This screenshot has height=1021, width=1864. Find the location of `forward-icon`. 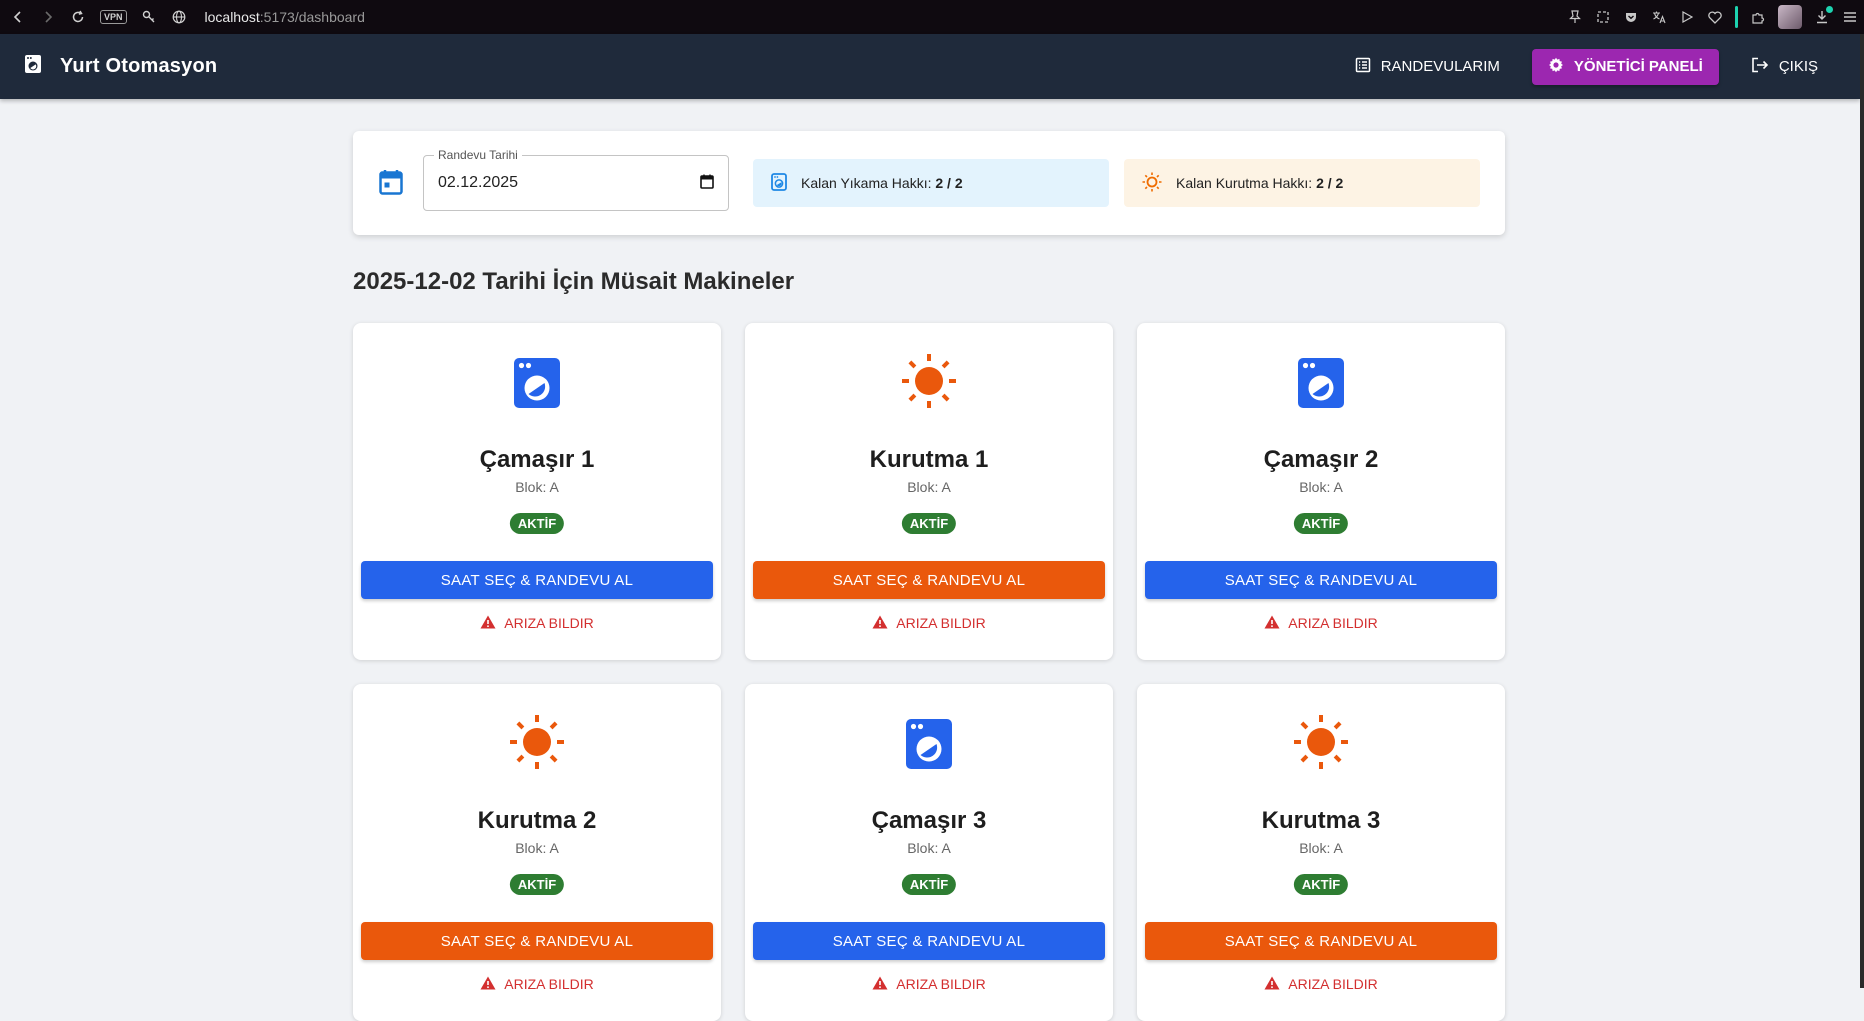

forward-icon is located at coordinates (48, 17).